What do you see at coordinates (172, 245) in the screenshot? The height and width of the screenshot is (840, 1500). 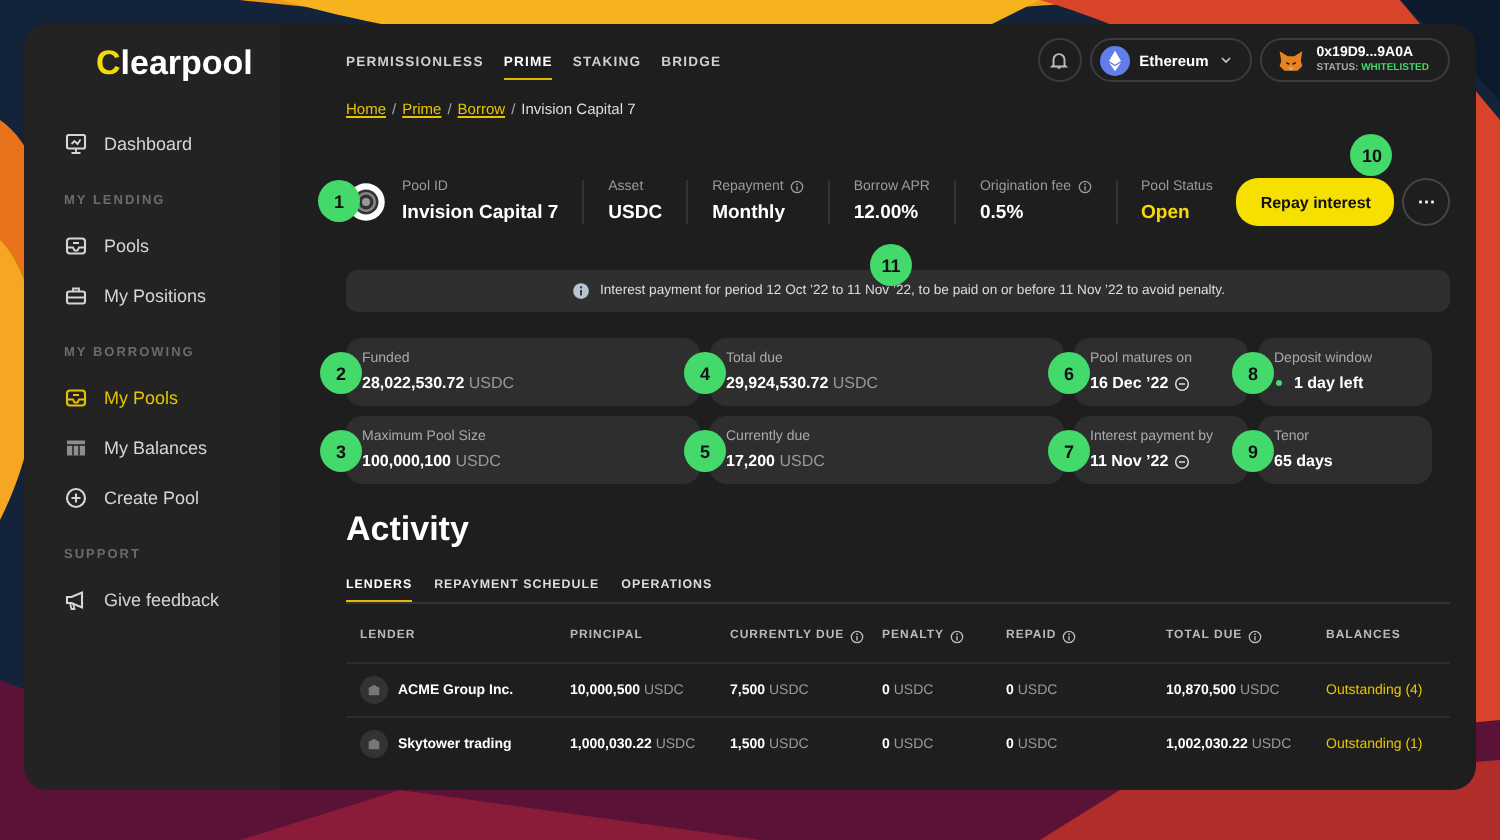 I see `sidebar-item: Pools` at bounding box center [172, 245].